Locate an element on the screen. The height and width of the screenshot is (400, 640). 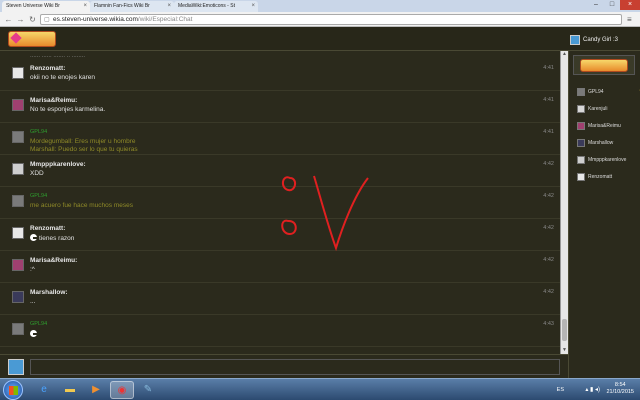
message-body: :^ is located at coordinates (32, 269).